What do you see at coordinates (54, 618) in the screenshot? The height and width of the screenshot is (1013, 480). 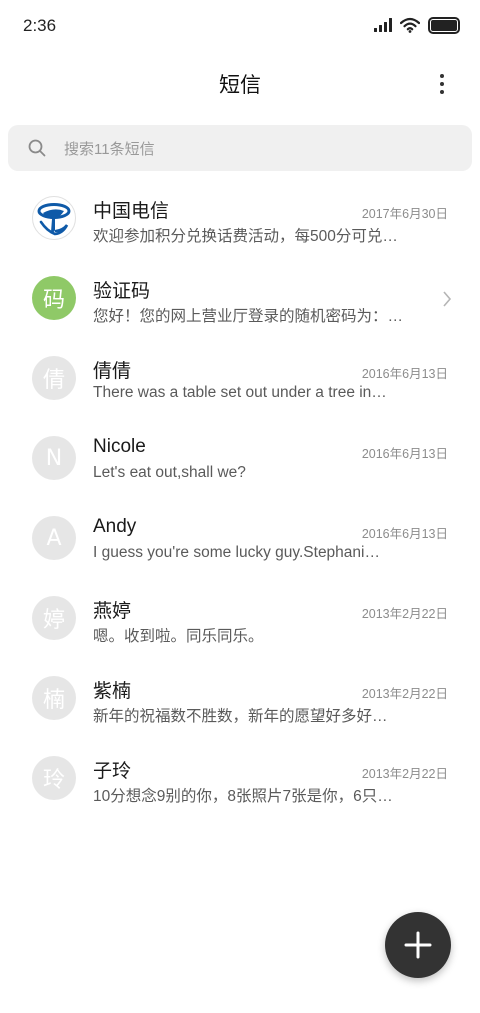 I see `contact-avatar: 婷` at bounding box center [54, 618].